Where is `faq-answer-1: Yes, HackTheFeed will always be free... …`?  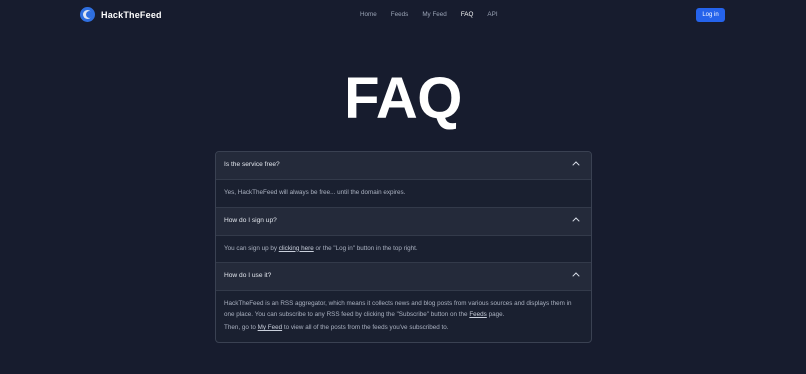
faq-answer-1: Yes, HackTheFeed will always be free... … is located at coordinates (403, 194).